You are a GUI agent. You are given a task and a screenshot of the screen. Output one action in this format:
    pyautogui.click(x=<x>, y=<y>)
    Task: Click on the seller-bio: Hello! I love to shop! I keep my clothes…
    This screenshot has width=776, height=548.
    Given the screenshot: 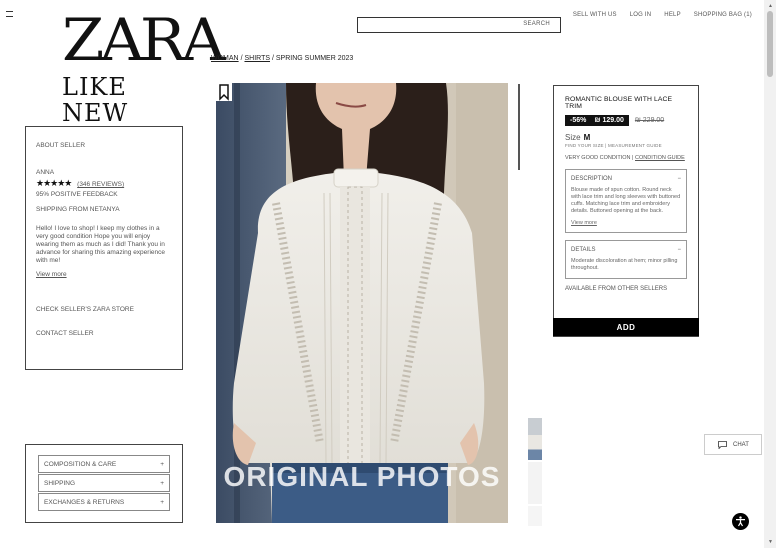 What is the action you would take?
    pyautogui.click(x=100, y=244)
    